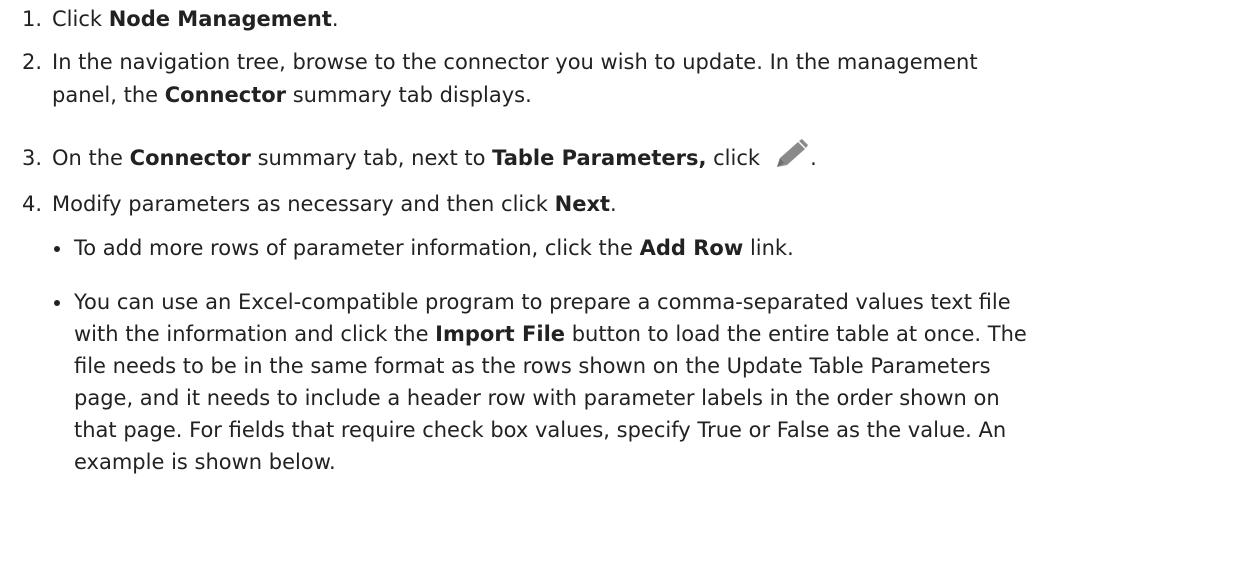  I want to click on step-bold-table-parameters: Table Parameters,, so click(599, 158).